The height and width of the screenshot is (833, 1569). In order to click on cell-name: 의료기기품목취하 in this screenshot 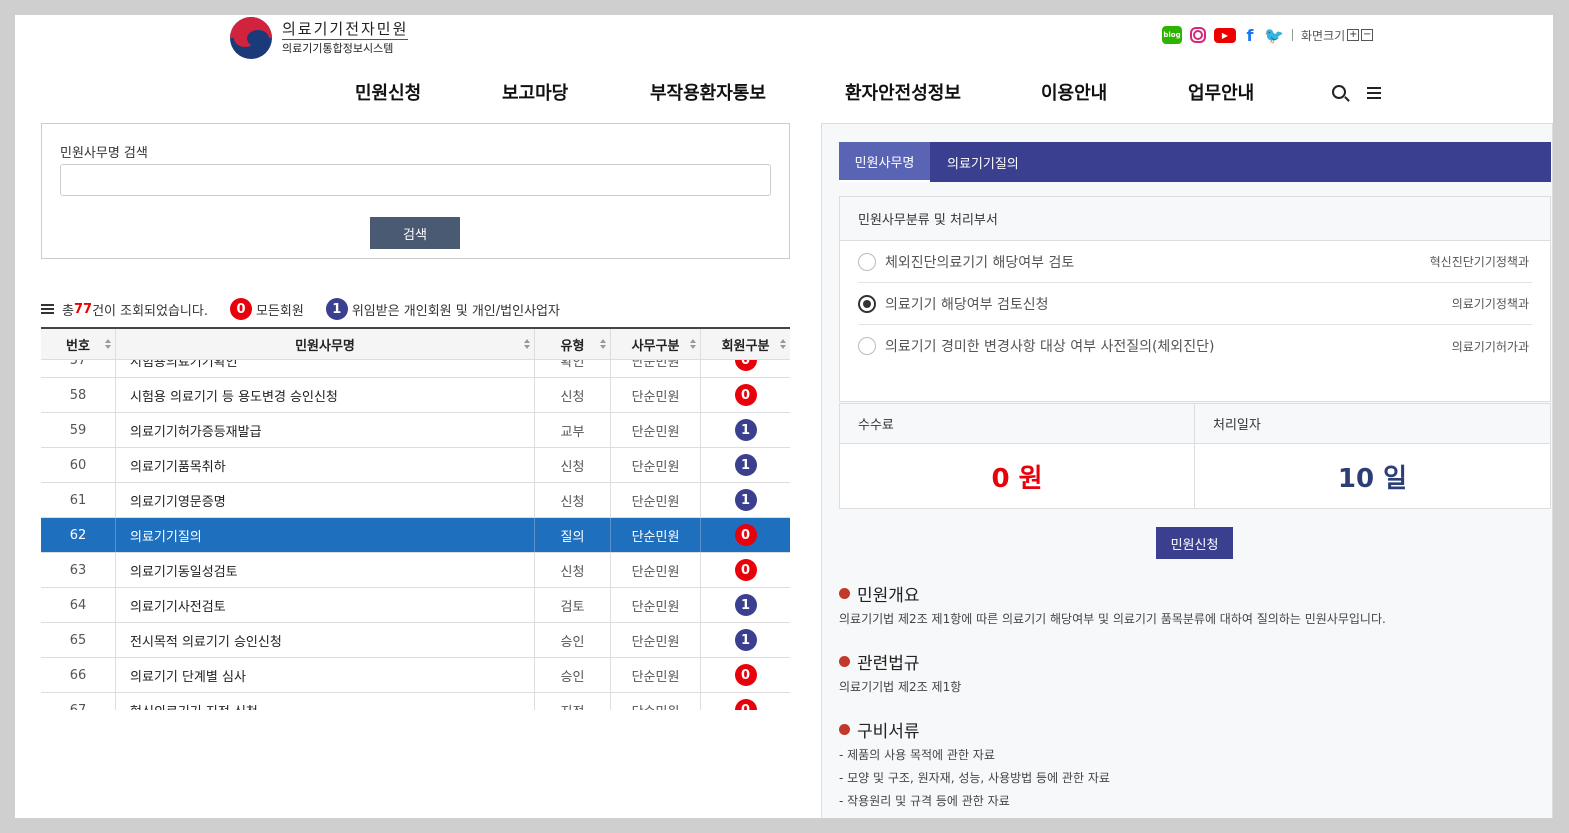, I will do `click(325, 465)`.